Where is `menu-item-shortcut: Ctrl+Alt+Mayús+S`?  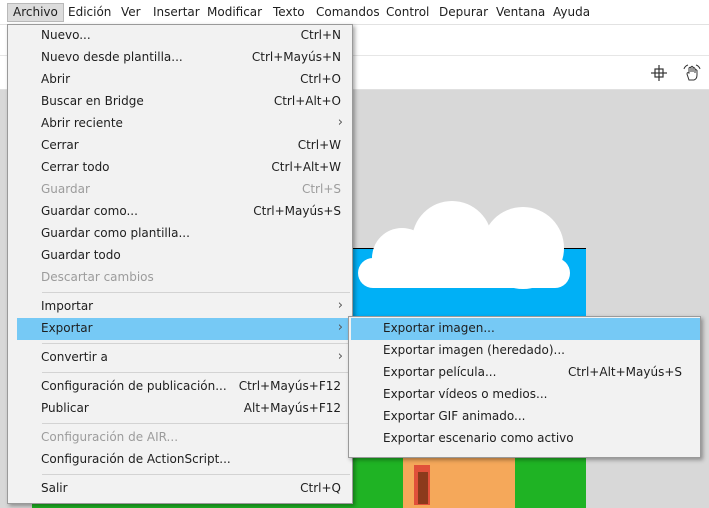 menu-item-shortcut: Ctrl+Alt+Mayús+S is located at coordinates (624, 372).